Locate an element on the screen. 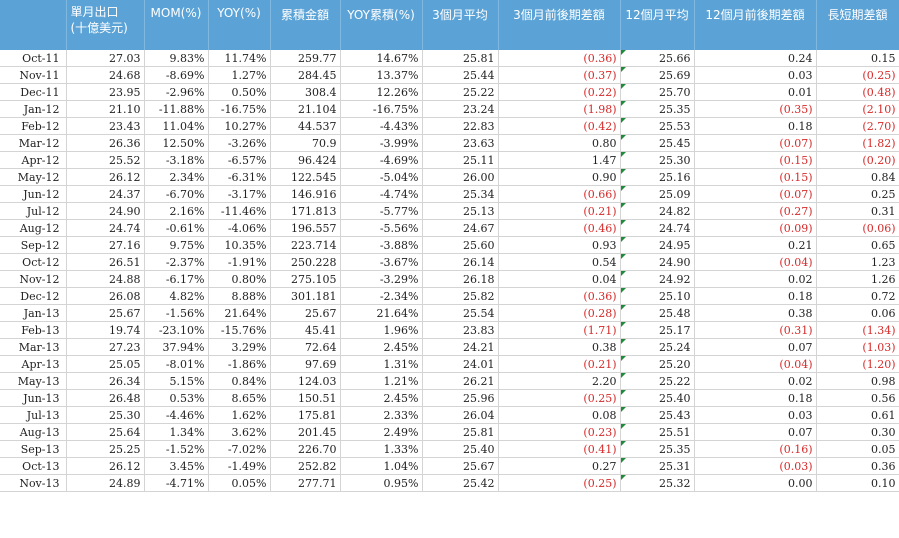  cell-yoy-cumulative: 1.96% is located at coordinates (381, 330).